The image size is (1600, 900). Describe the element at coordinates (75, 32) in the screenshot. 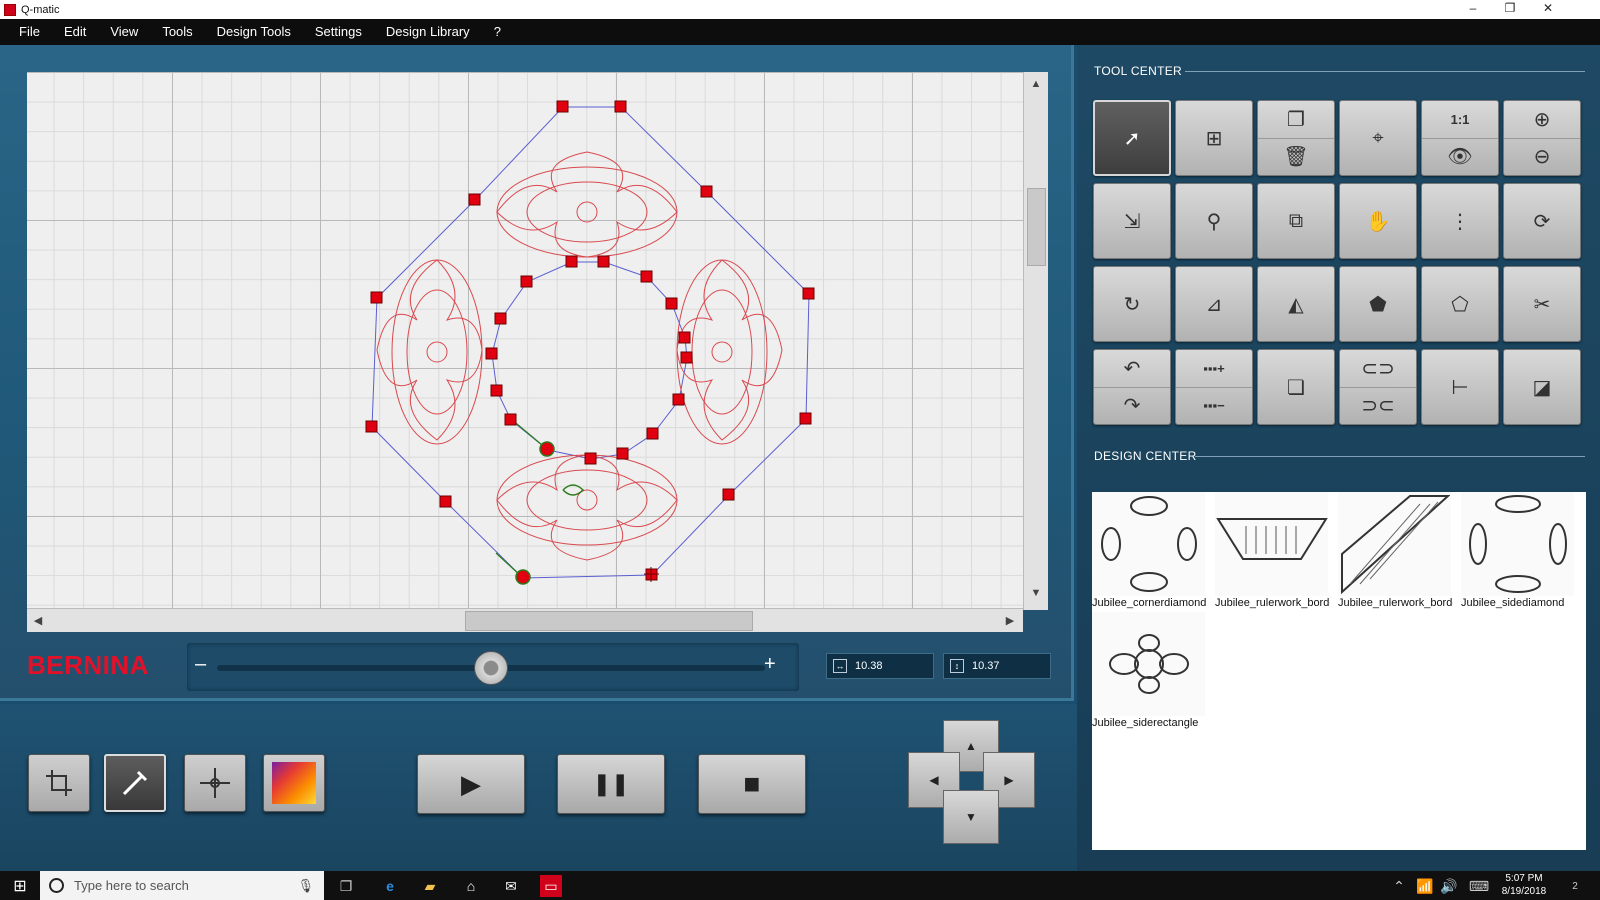

I see `menu-edit: Edit` at that location.